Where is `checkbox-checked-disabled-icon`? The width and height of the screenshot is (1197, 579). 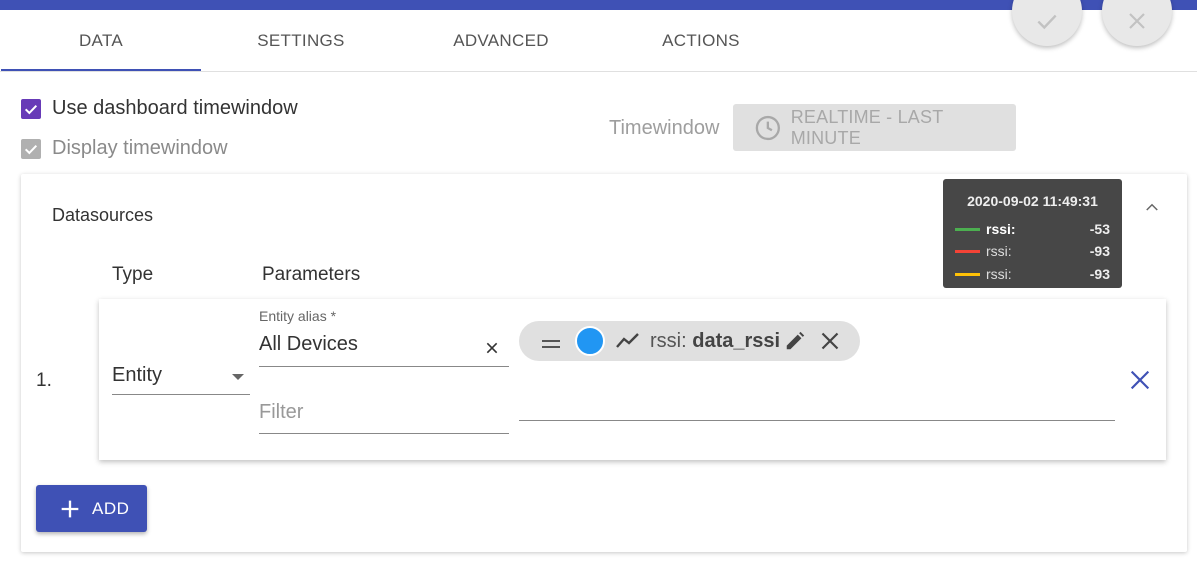 checkbox-checked-disabled-icon is located at coordinates (31, 148).